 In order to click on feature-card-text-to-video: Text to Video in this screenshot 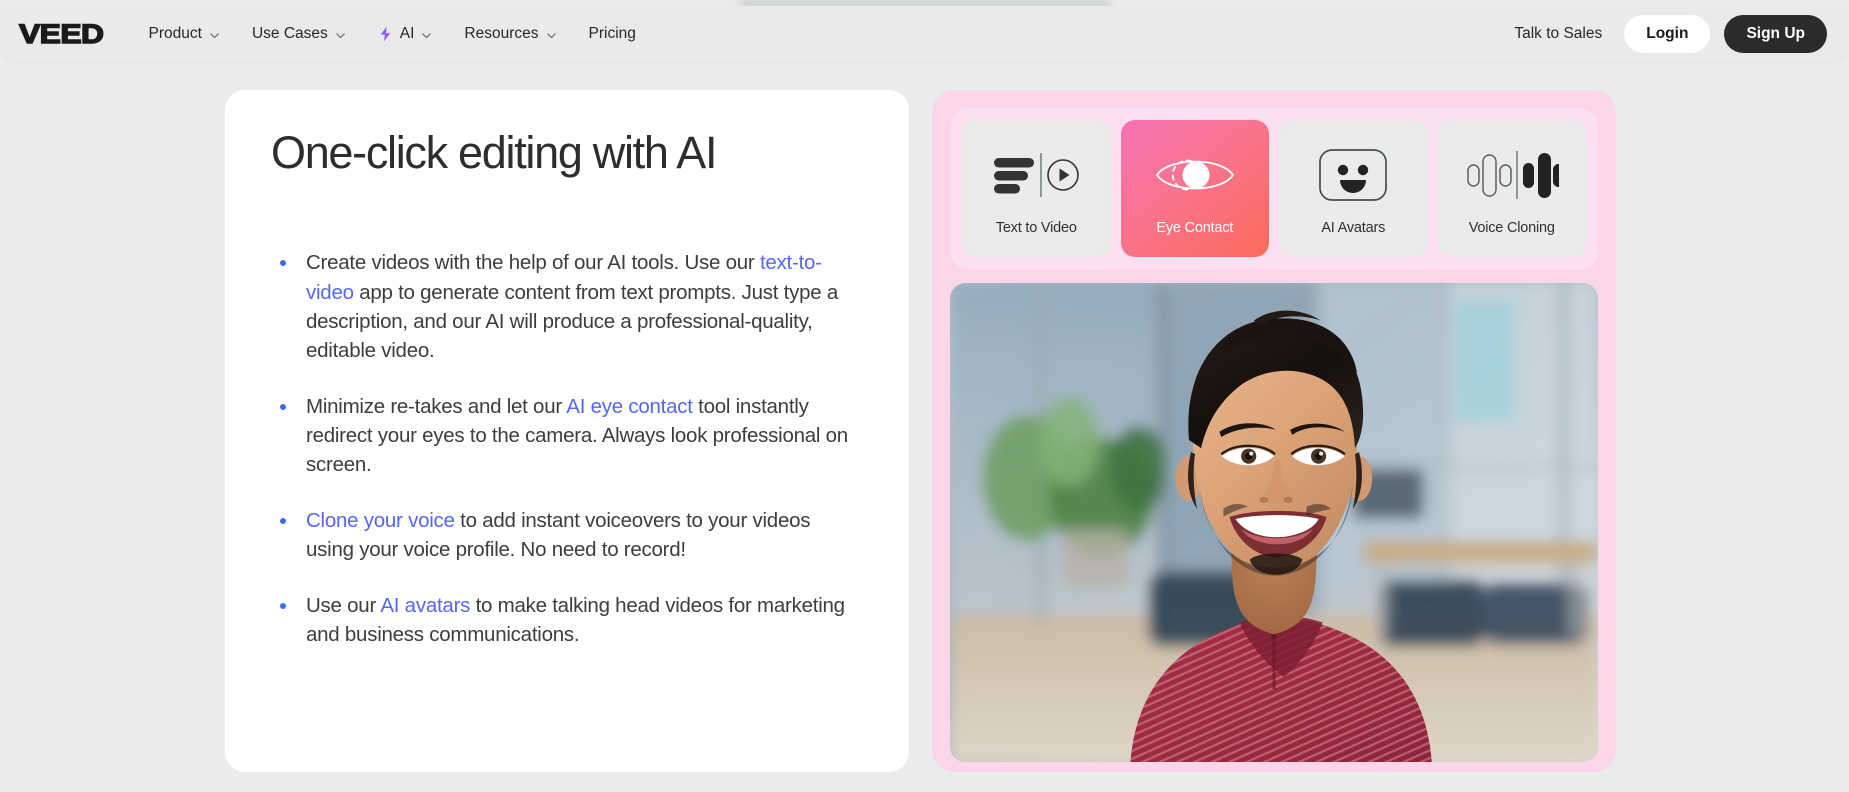, I will do `click(1036, 188)`.